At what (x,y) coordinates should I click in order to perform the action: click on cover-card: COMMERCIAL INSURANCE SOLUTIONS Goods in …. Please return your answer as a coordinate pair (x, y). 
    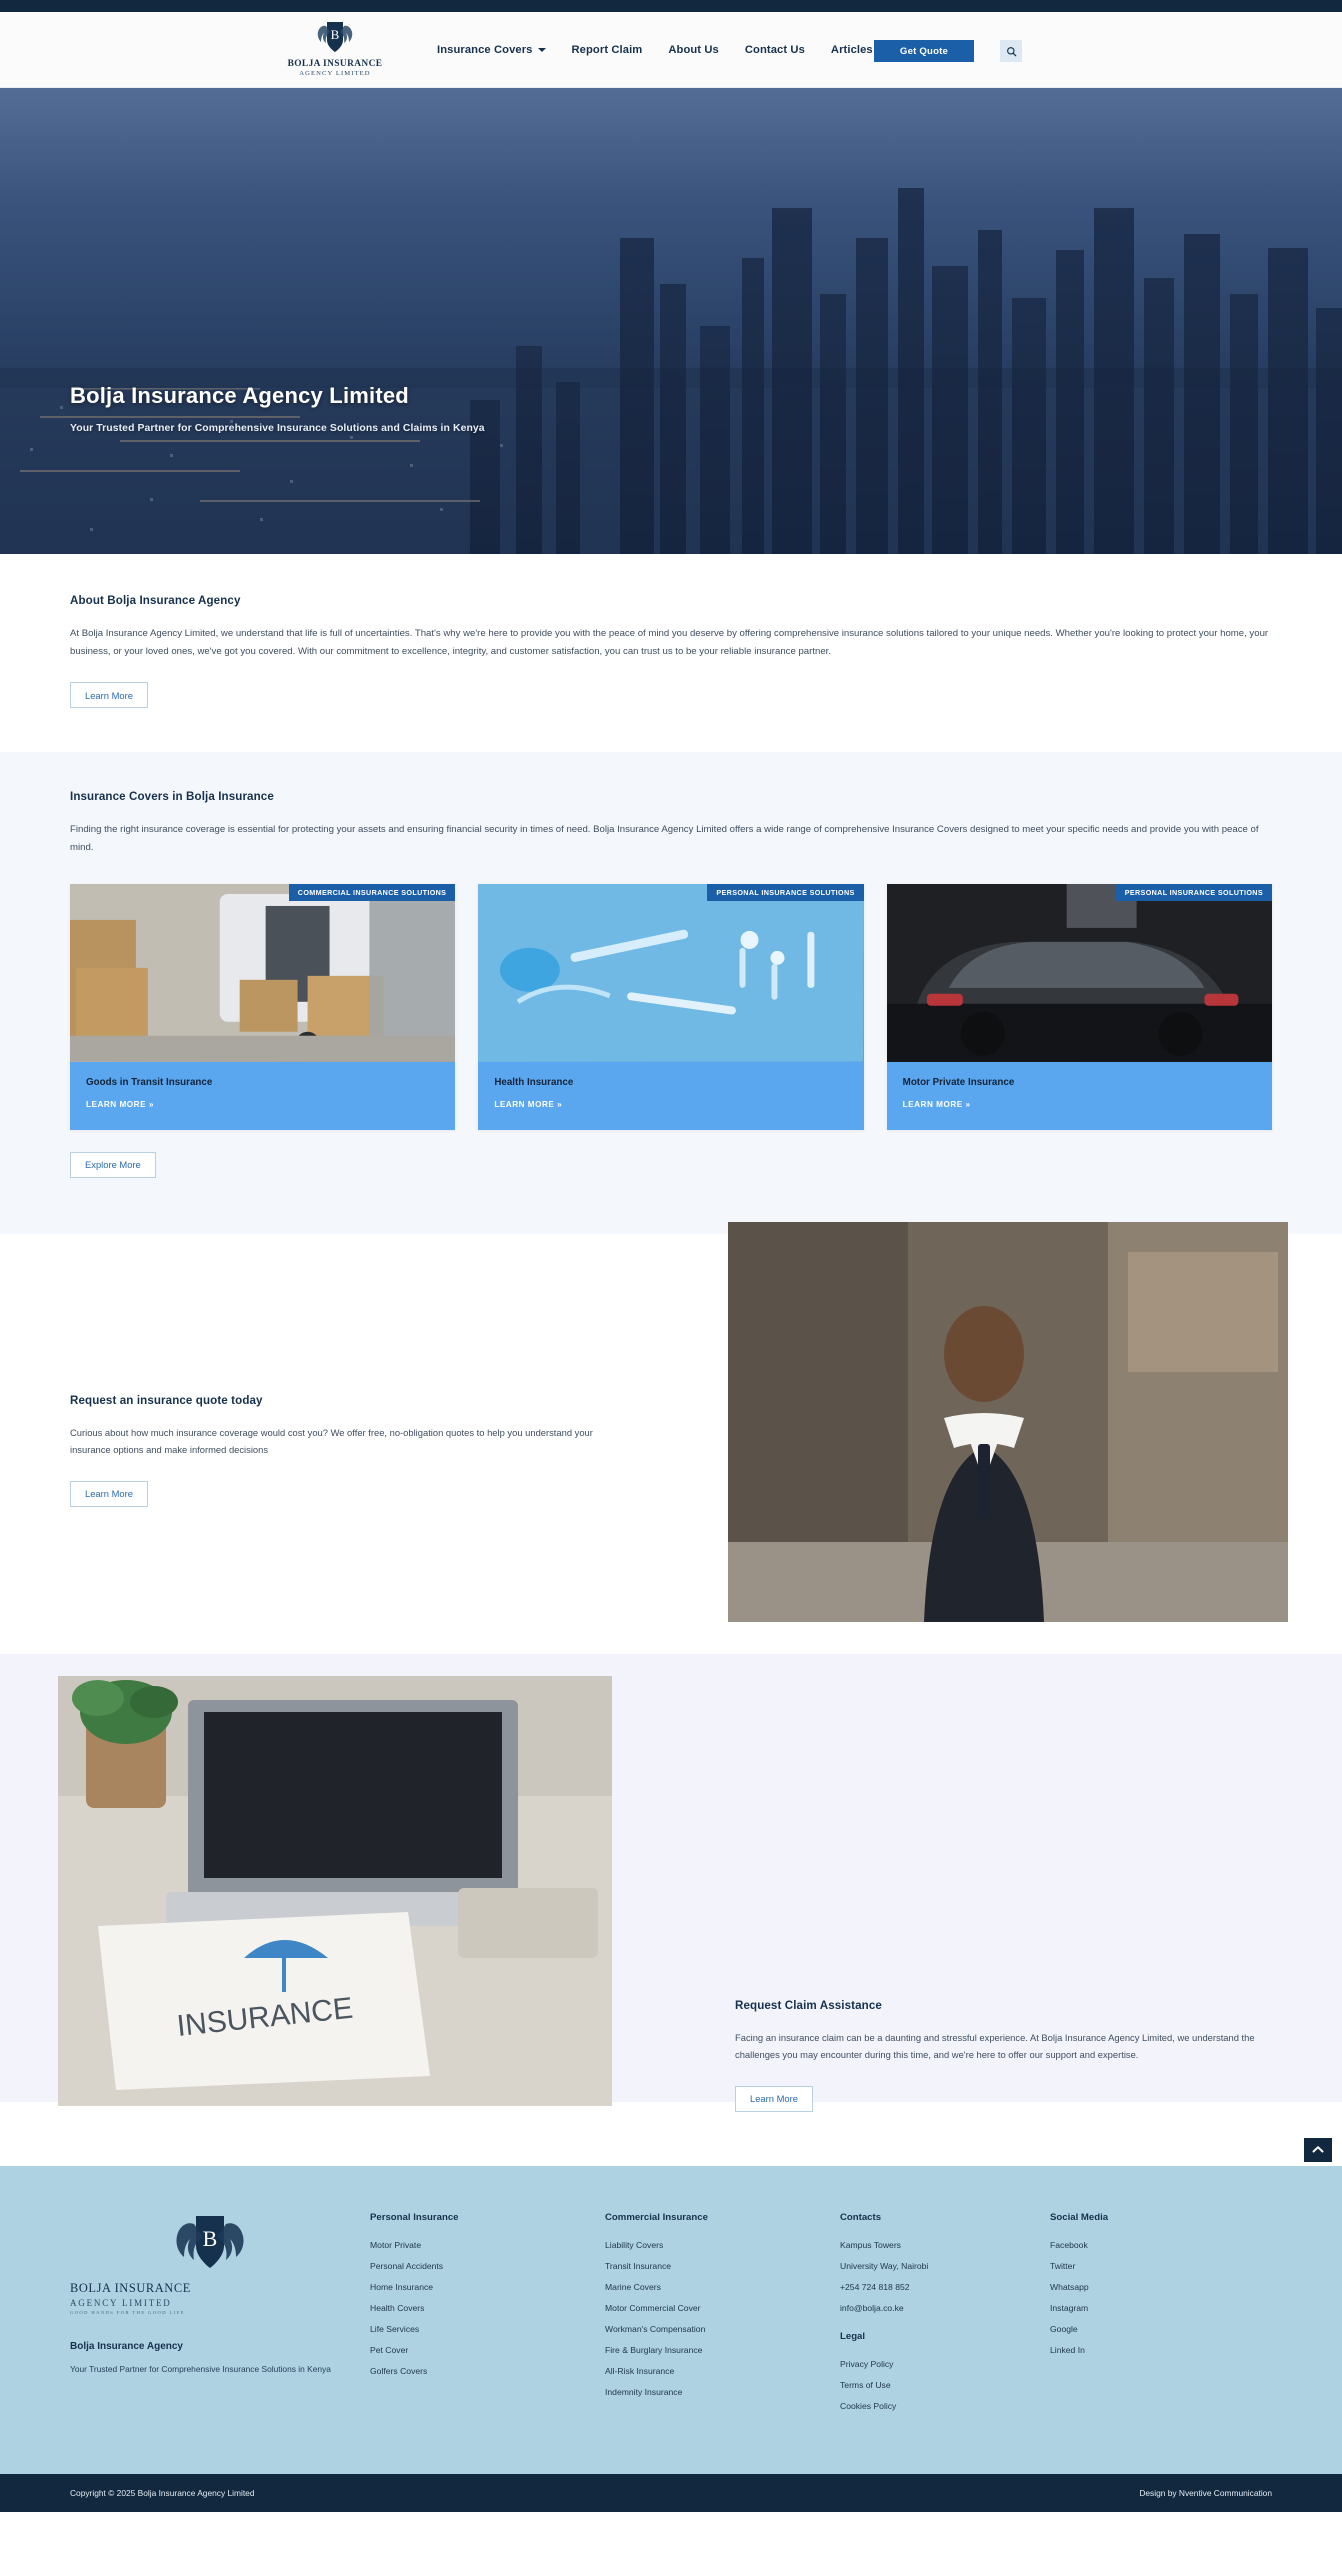
    Looking at the image, I should click on (263, 1006).